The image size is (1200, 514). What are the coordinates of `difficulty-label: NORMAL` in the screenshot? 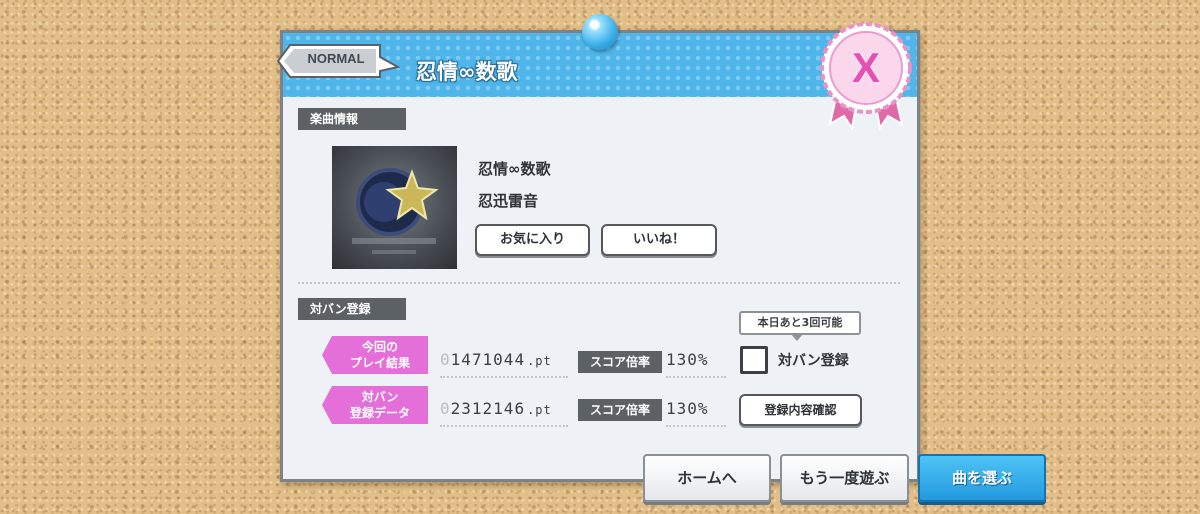 It's located at (336, 58).